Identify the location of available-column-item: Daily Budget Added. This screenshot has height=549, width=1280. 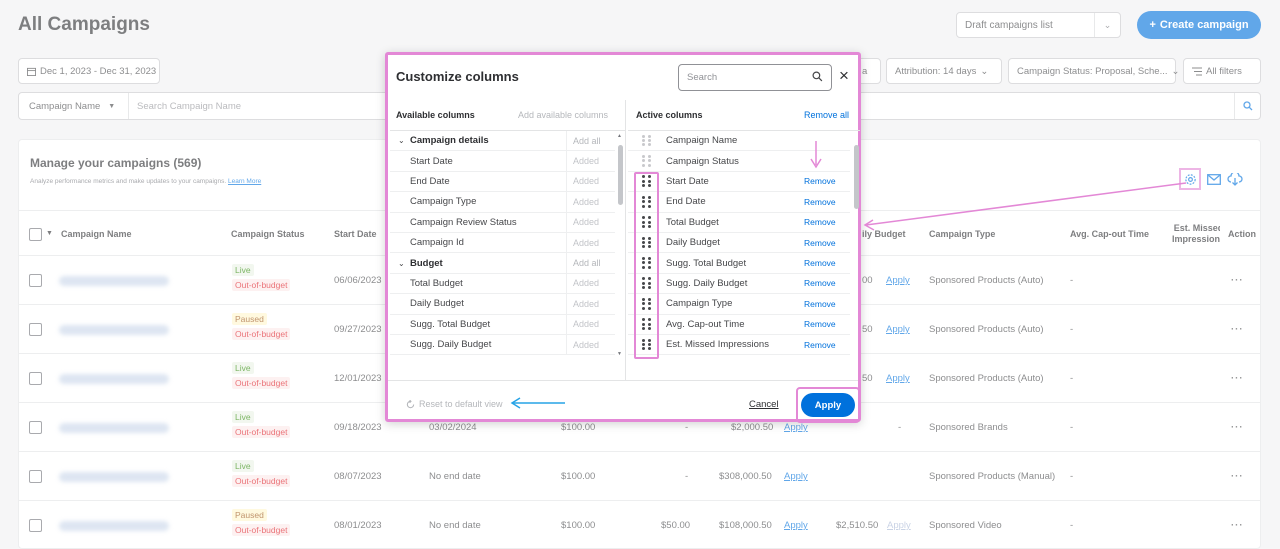
(503, 304).